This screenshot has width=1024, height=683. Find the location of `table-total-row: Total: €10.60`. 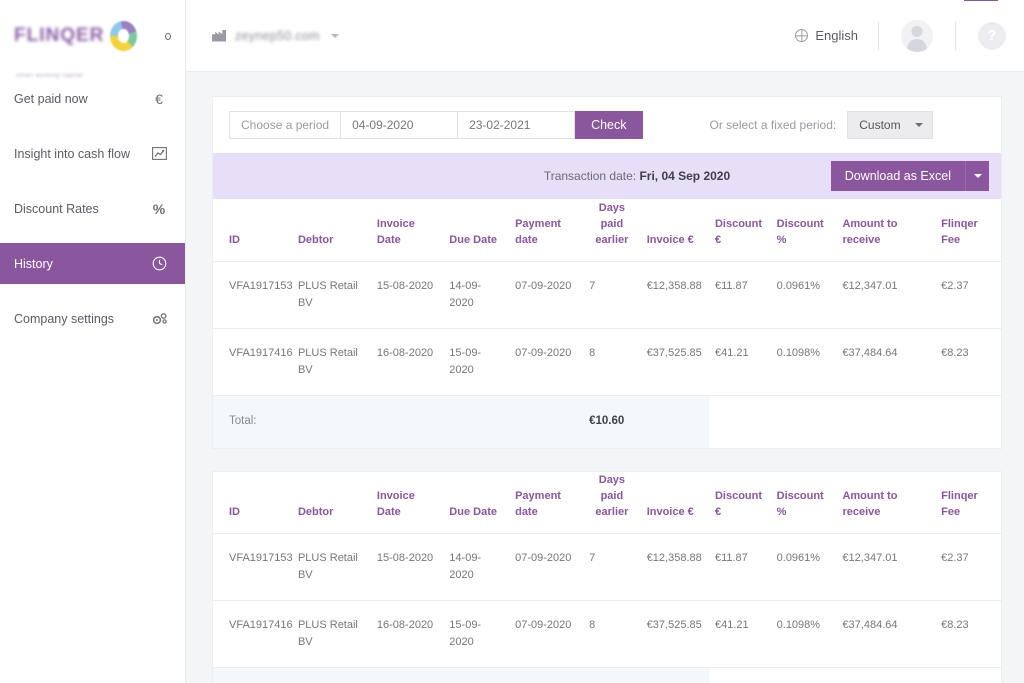

table-total-row: Total: €10.60 is located at coordinates (607, 675).